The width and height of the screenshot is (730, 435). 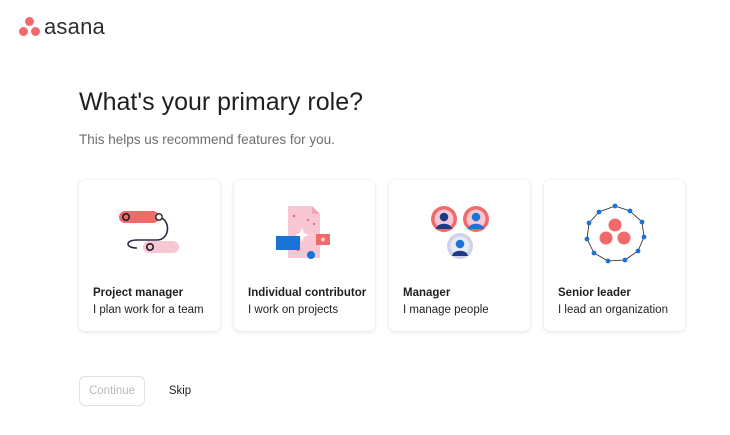 I want to click on role-card-senior-leader: Senior leader I lead an organization, so click(x=614, y=255).